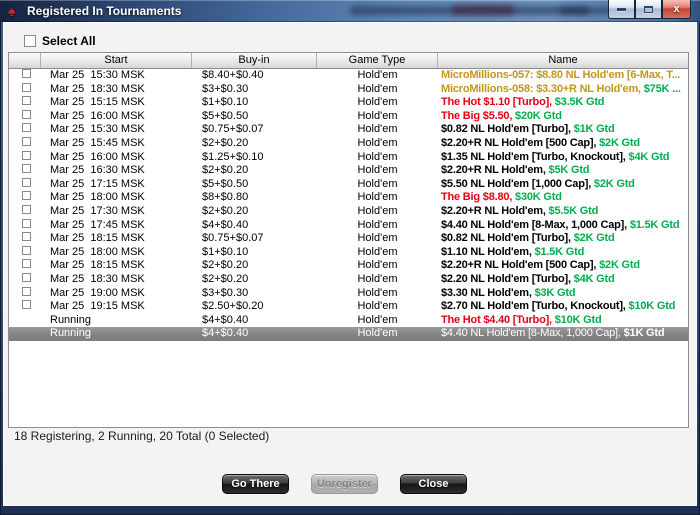 The height and width of the screenshot is (515, 700). What do you see at coordinates (538, 115) in the screenshot?
I see `name-segment: $20K Gtd` at bounding box center [538, 115].